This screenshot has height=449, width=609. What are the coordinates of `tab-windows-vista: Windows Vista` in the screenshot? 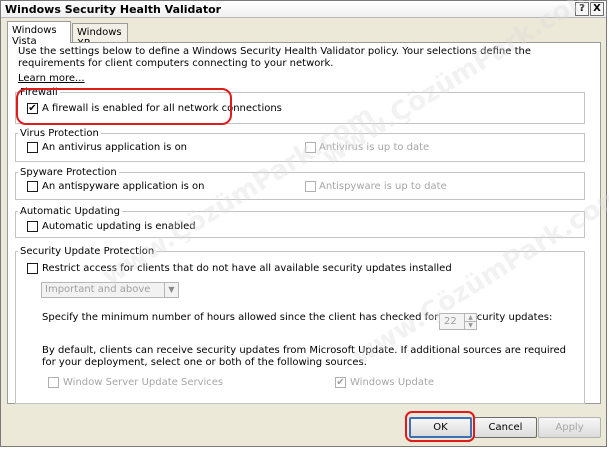 It's located at (39, 34).